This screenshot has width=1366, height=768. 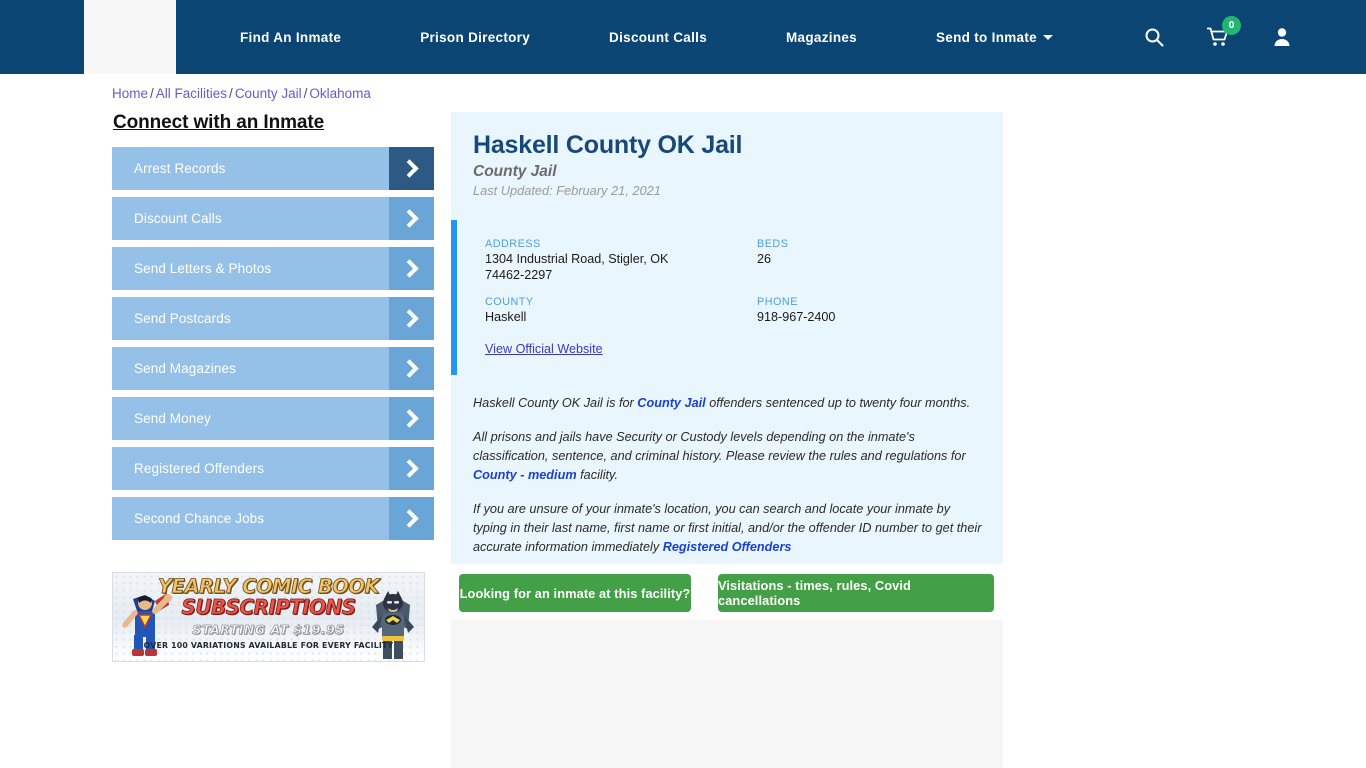 I want to click on beds-field: BEDS 26, so click(x=880, y=260).